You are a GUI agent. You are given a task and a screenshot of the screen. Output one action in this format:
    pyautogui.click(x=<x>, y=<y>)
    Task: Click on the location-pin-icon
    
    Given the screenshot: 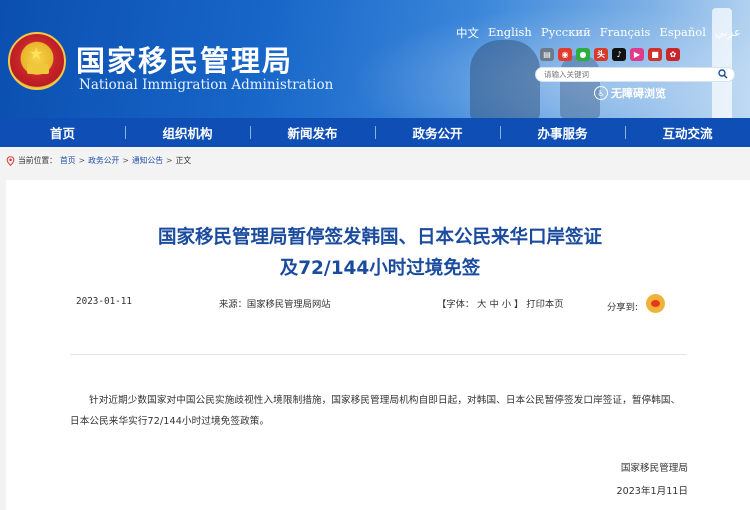 What is the action you would take?
    pyautogui.click(x=10, y=160)
    